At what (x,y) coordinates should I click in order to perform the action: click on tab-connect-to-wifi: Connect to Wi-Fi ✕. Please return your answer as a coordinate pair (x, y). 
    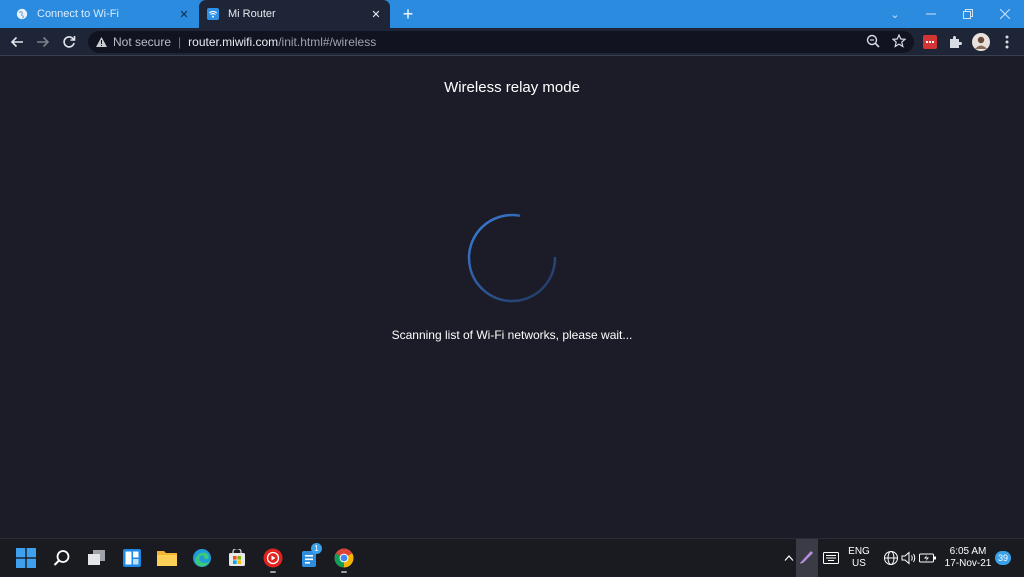
    Looking at the image, I should click on (103, 14).